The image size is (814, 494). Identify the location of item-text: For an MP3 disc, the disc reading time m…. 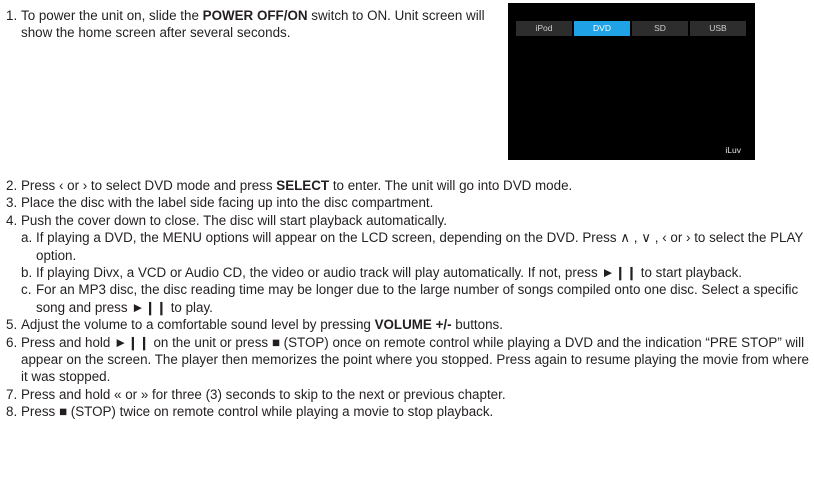
(417, 298).